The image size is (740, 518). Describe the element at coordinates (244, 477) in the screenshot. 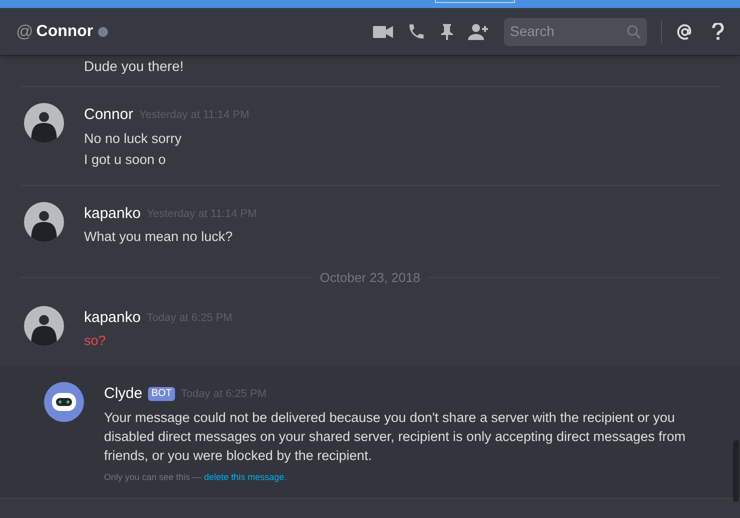

I see `delete-message-link: delete this message` at that location.